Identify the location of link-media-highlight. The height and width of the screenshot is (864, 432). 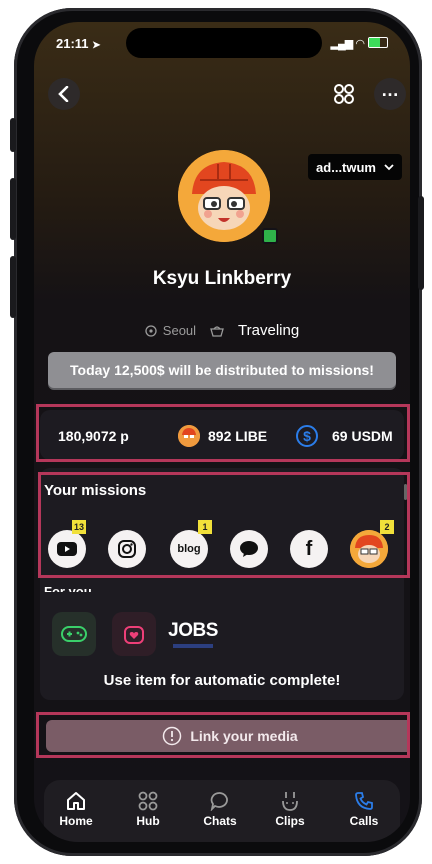
(223, 735).